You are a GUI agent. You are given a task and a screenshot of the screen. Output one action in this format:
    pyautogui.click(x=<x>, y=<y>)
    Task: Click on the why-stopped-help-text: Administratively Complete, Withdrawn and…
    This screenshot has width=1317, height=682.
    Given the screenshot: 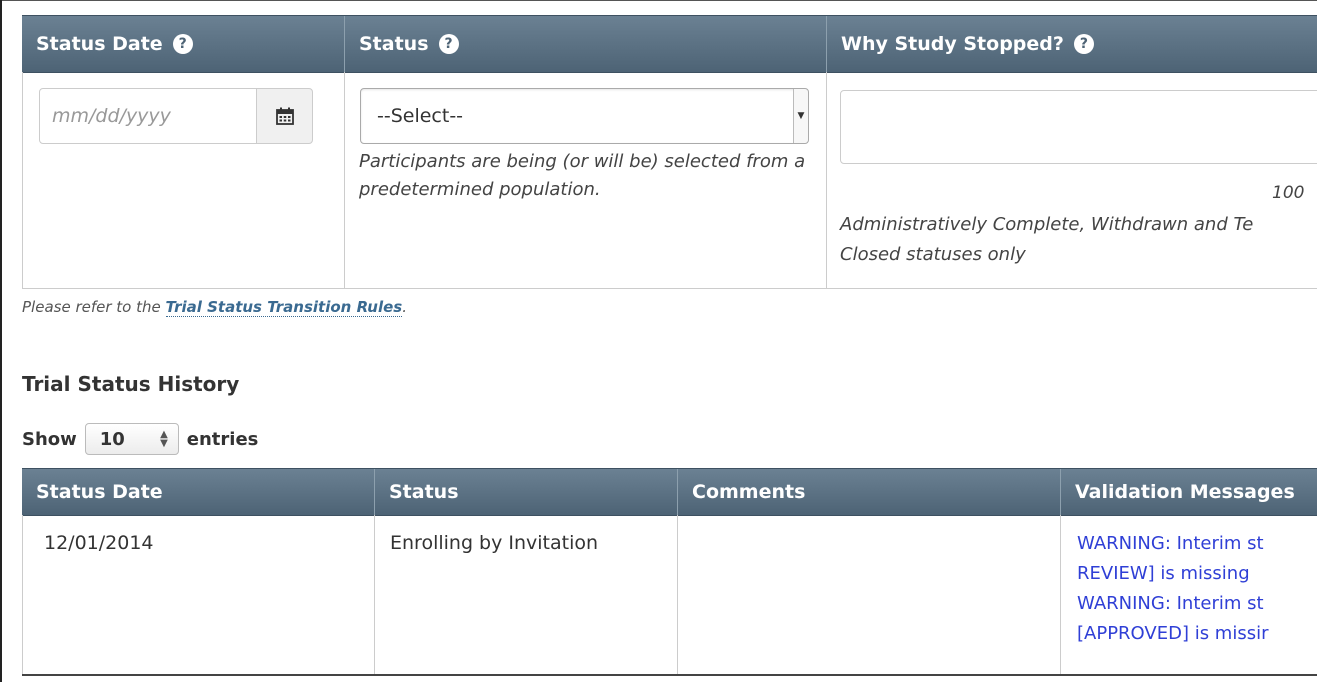 What is the action you would take?
    pyautogui.click(x=1078, y=240)
    